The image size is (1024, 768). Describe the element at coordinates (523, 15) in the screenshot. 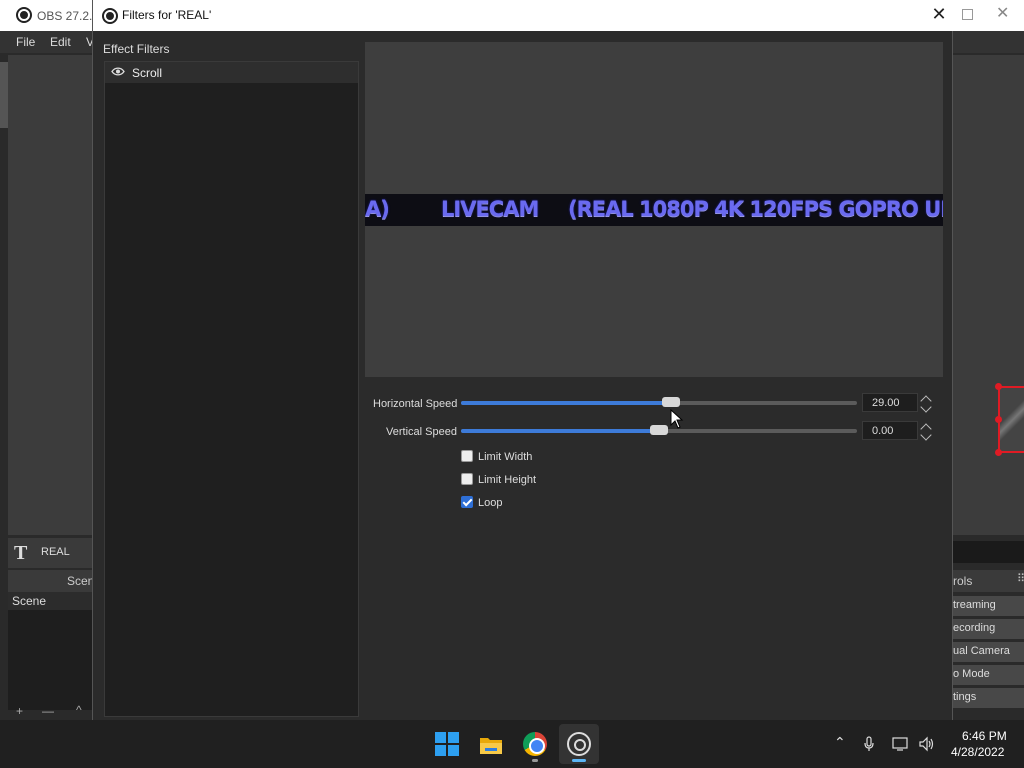

I see `dialog-titlebar: Filters for 'REAL' ✕` at that location.